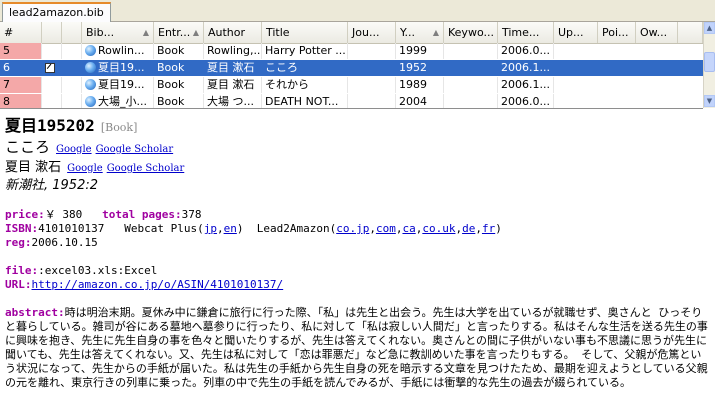 The width and height of the screenshot is (715, 414). I want to click on google-title-link: Google, so click(74, 149).